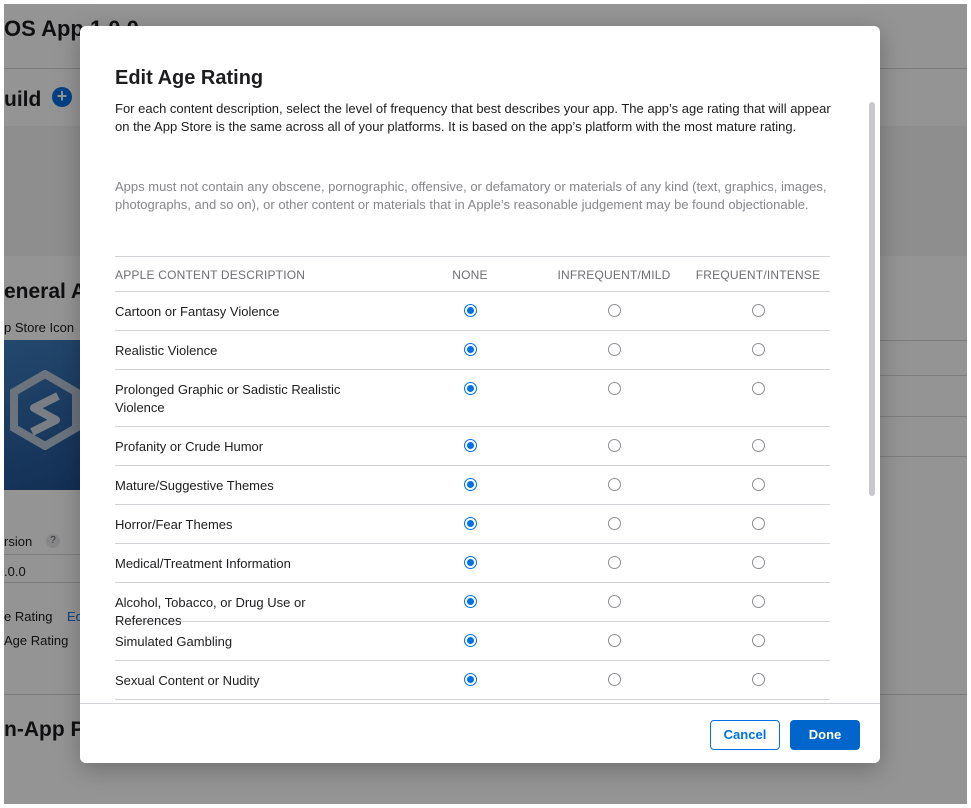  Describe the element at coordinates (174, 641) in the screenshot. I see `row-label: Simulated Gambling` at that location.